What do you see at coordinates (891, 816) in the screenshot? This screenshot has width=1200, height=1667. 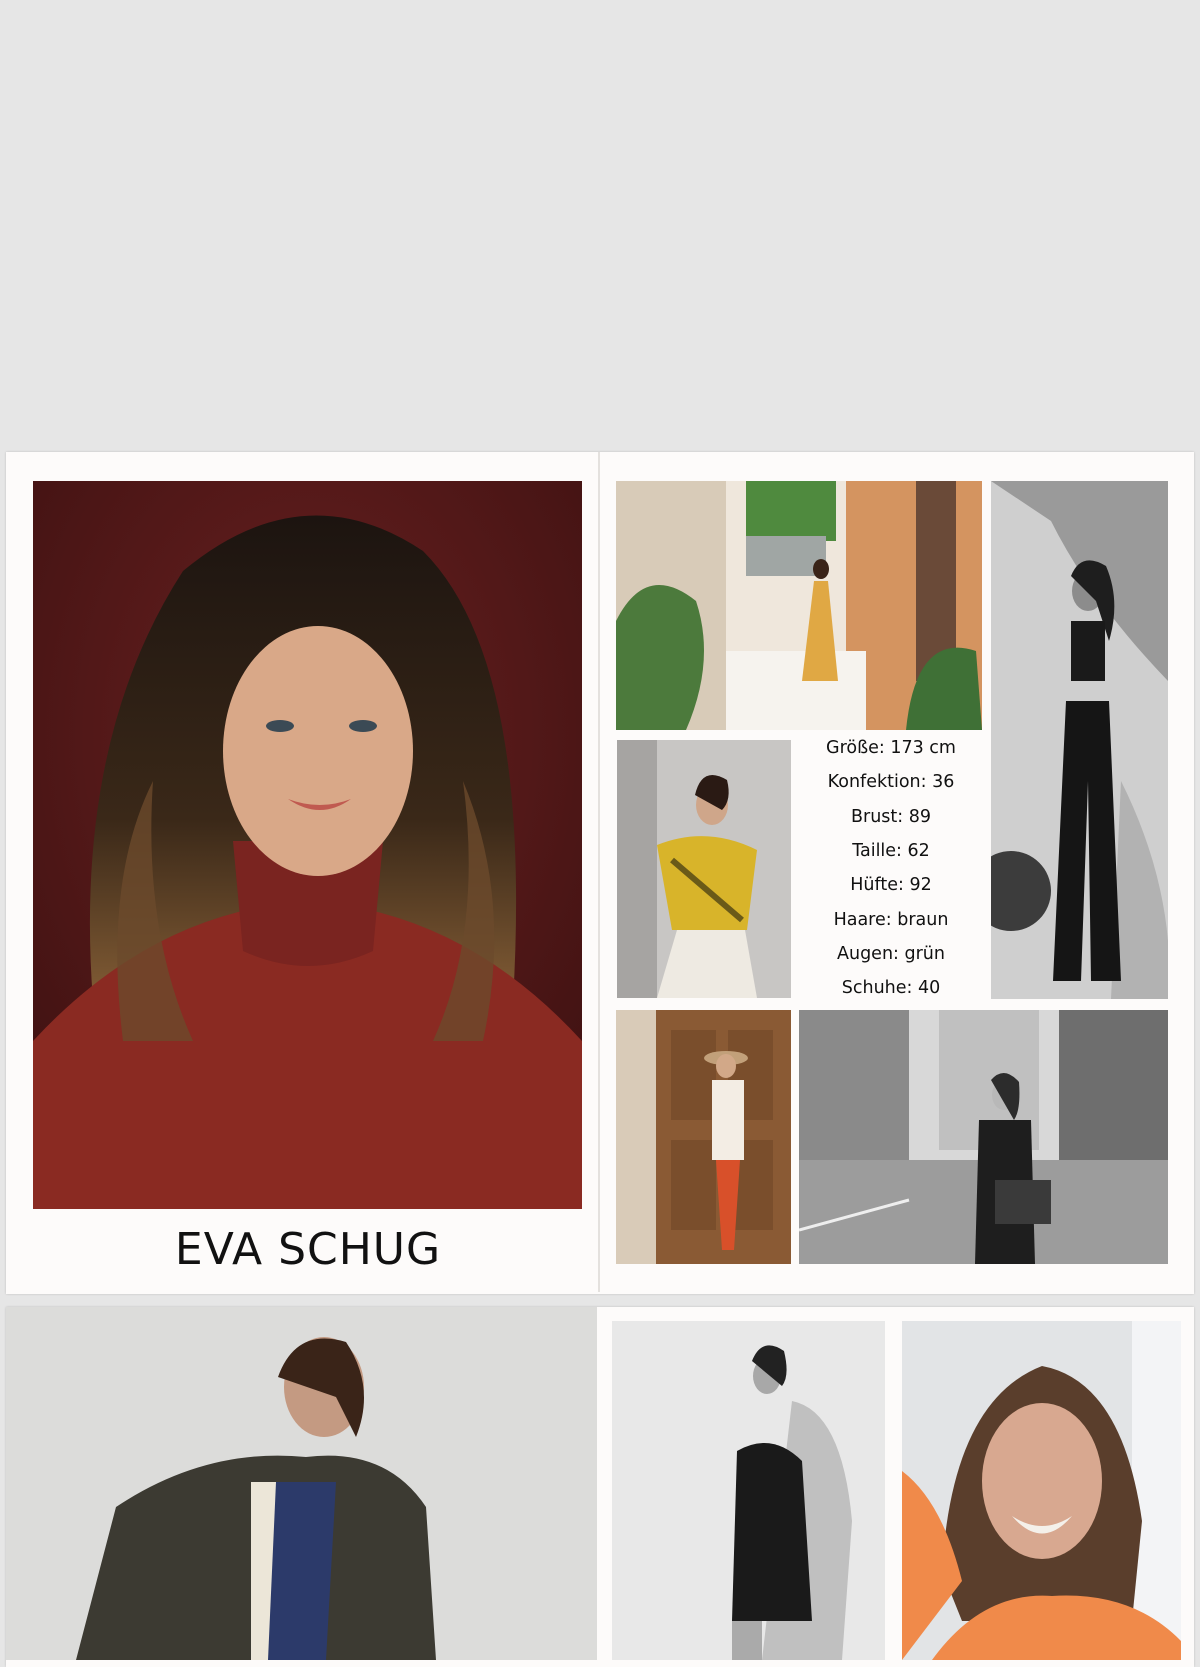 I see `stat-bust: Brust: 89` at bounding box center [891, 816].